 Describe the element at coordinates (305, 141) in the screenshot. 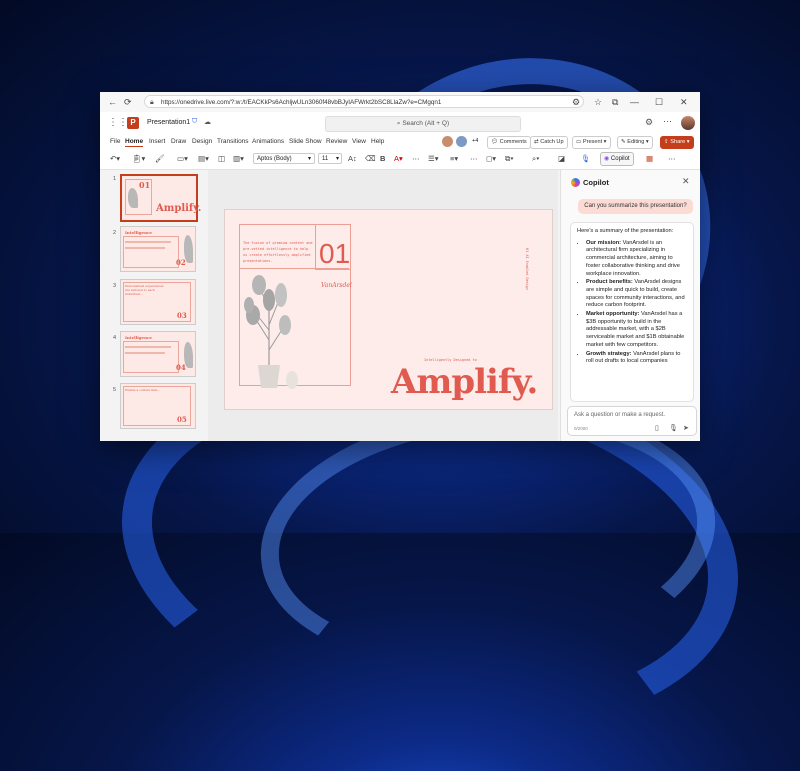

I see `tab-slide-show: Slide Show` at that location.